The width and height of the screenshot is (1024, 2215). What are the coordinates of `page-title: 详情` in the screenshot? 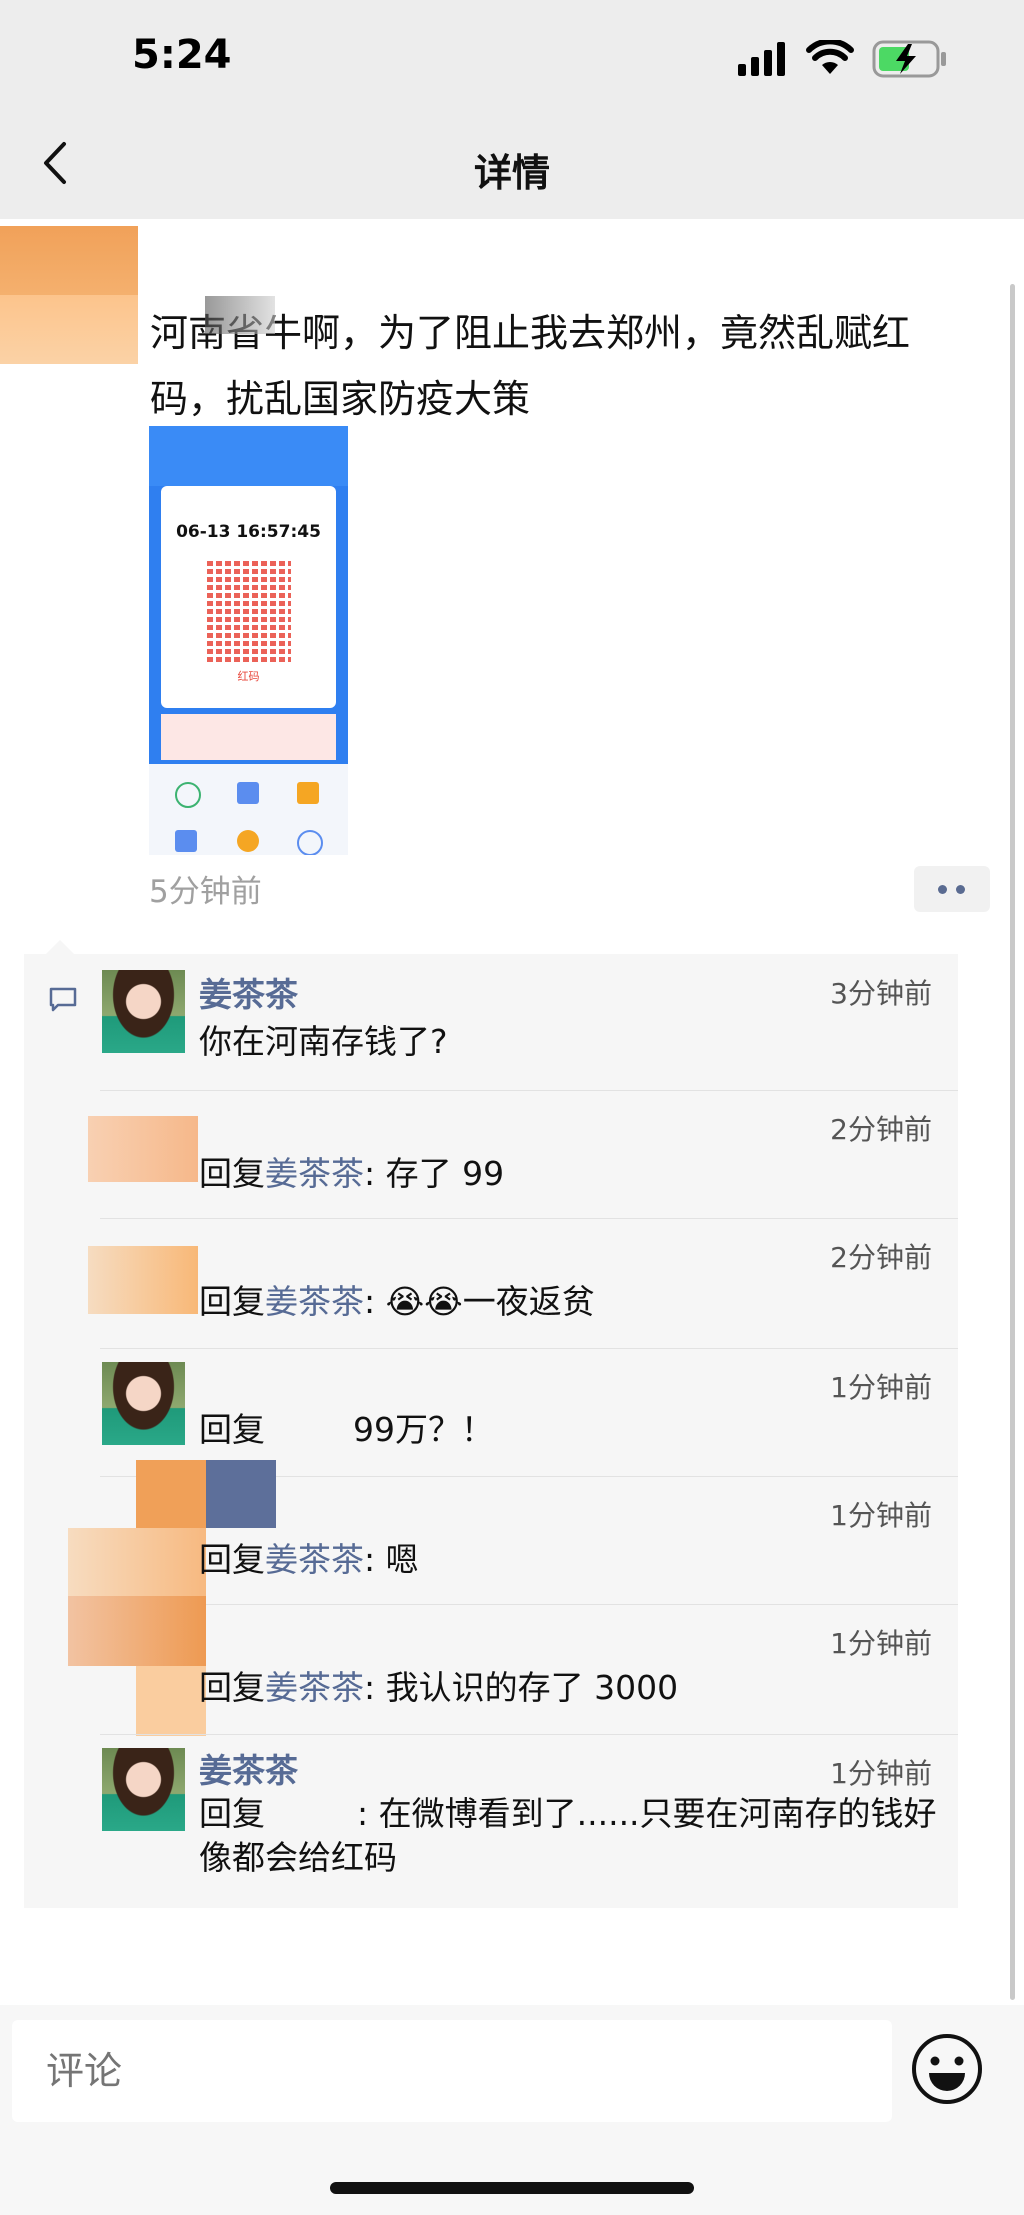 It's located at (511, 173).